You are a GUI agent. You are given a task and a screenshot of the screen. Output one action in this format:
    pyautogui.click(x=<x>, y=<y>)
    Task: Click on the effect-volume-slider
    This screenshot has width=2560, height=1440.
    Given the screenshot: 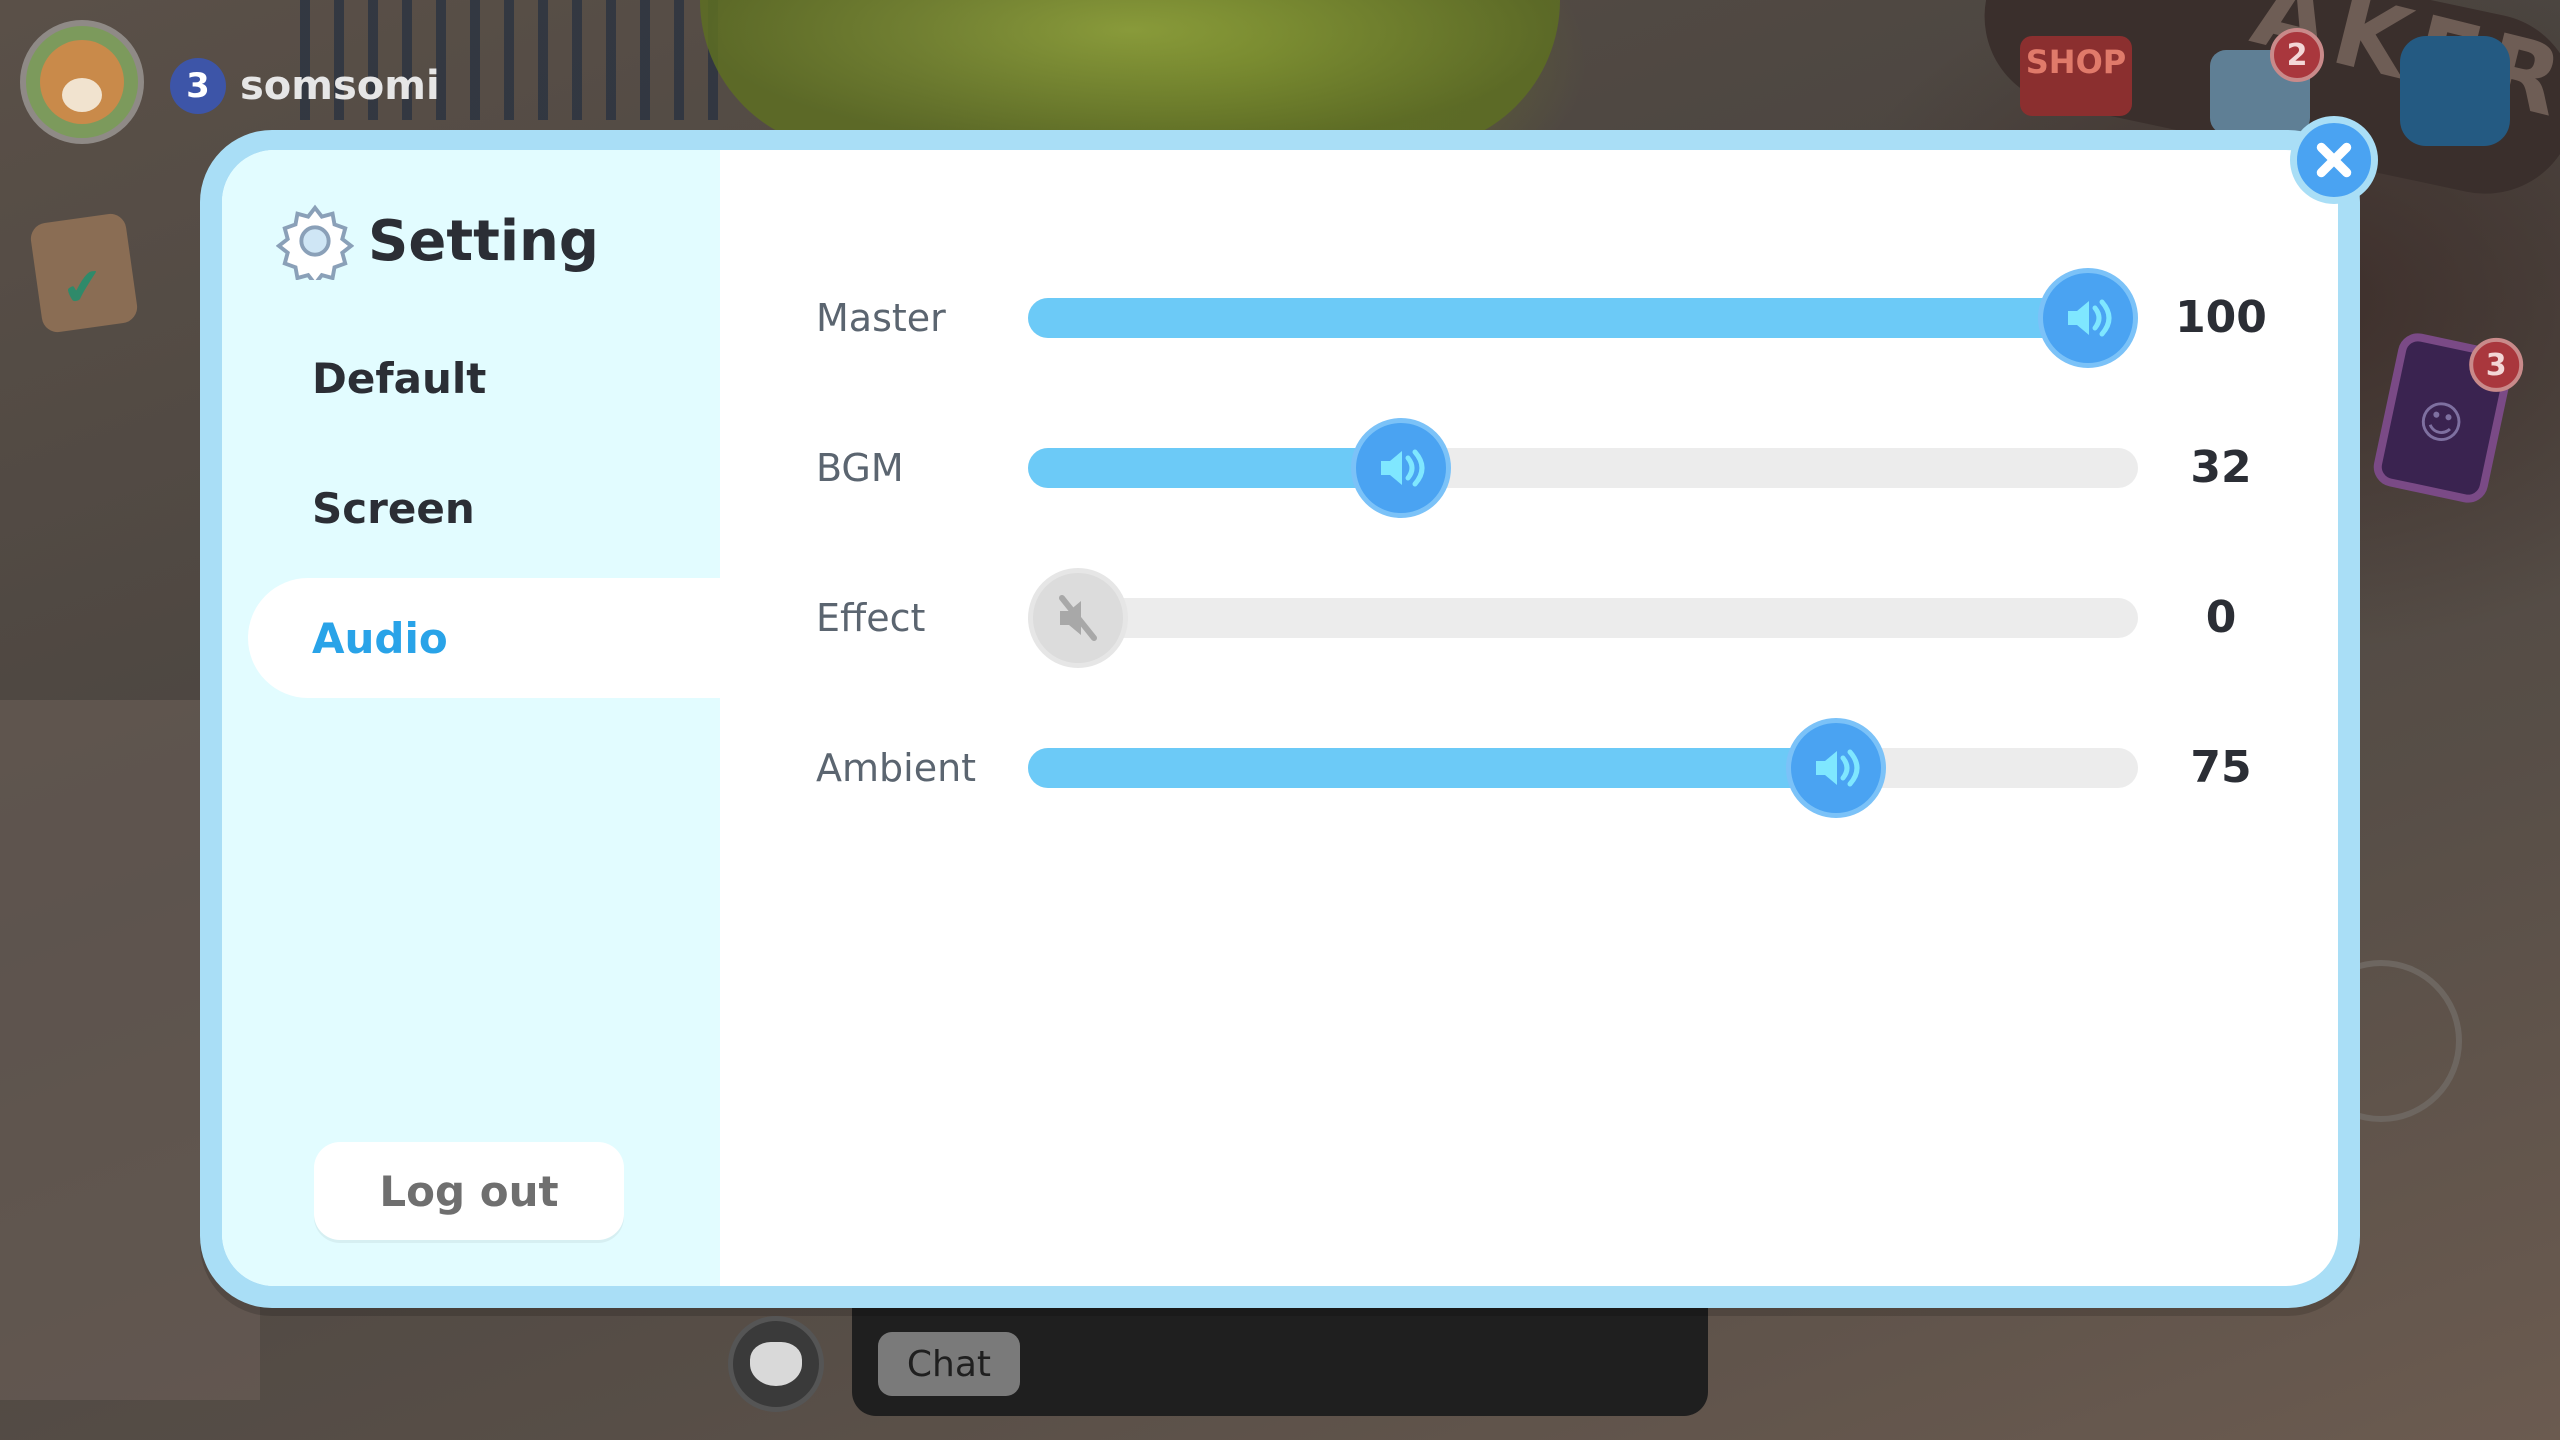 What is the action you would take?
    pyautogui.click(x=1583, y=618)
    